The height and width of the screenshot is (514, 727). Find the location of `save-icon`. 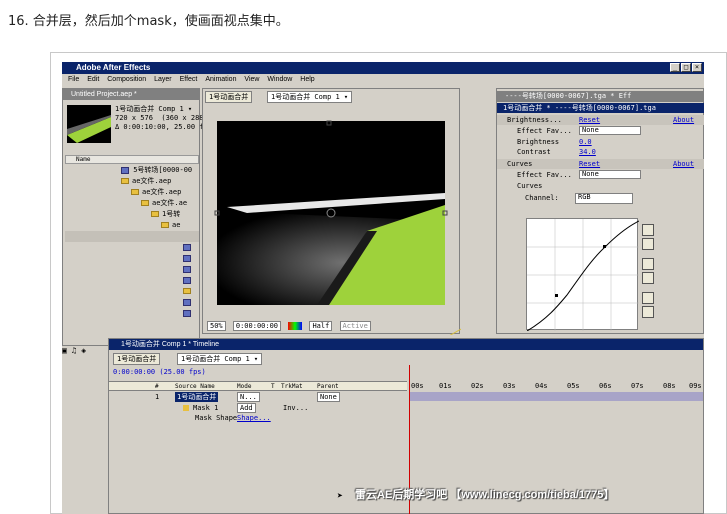

save-icon is located at coordinates (648, 278).